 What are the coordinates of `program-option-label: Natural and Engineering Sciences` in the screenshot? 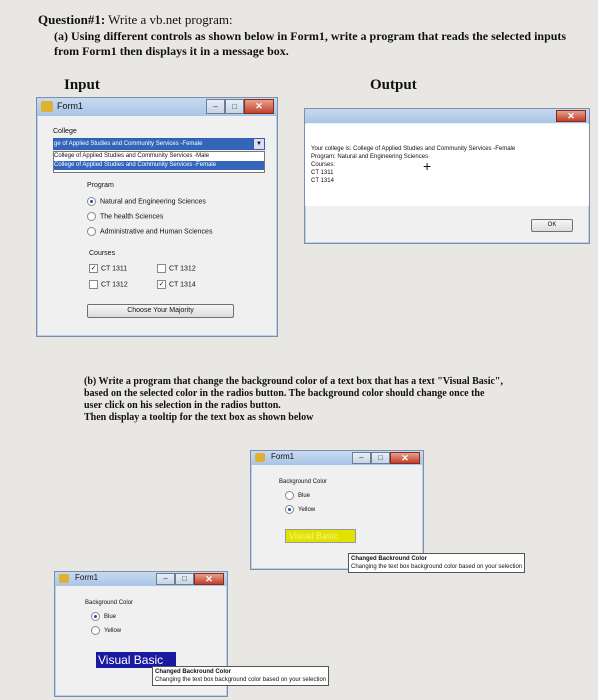 It's located at (153, 202).